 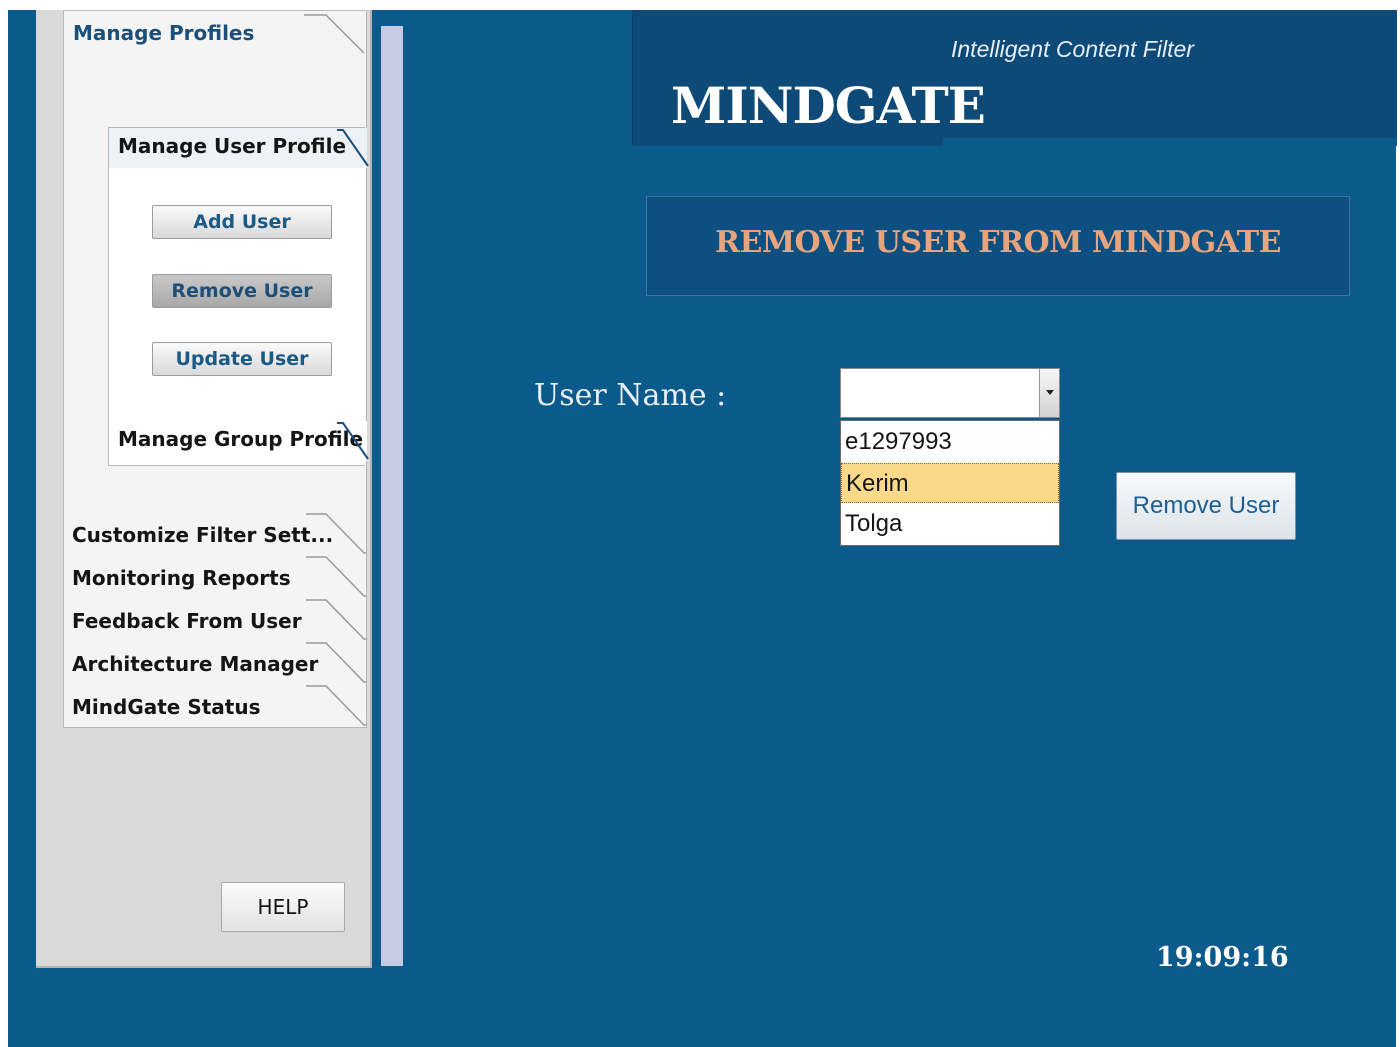 I want to click on tab-manage-user-profile: Manage User Profile, so click(x=239, y=148).